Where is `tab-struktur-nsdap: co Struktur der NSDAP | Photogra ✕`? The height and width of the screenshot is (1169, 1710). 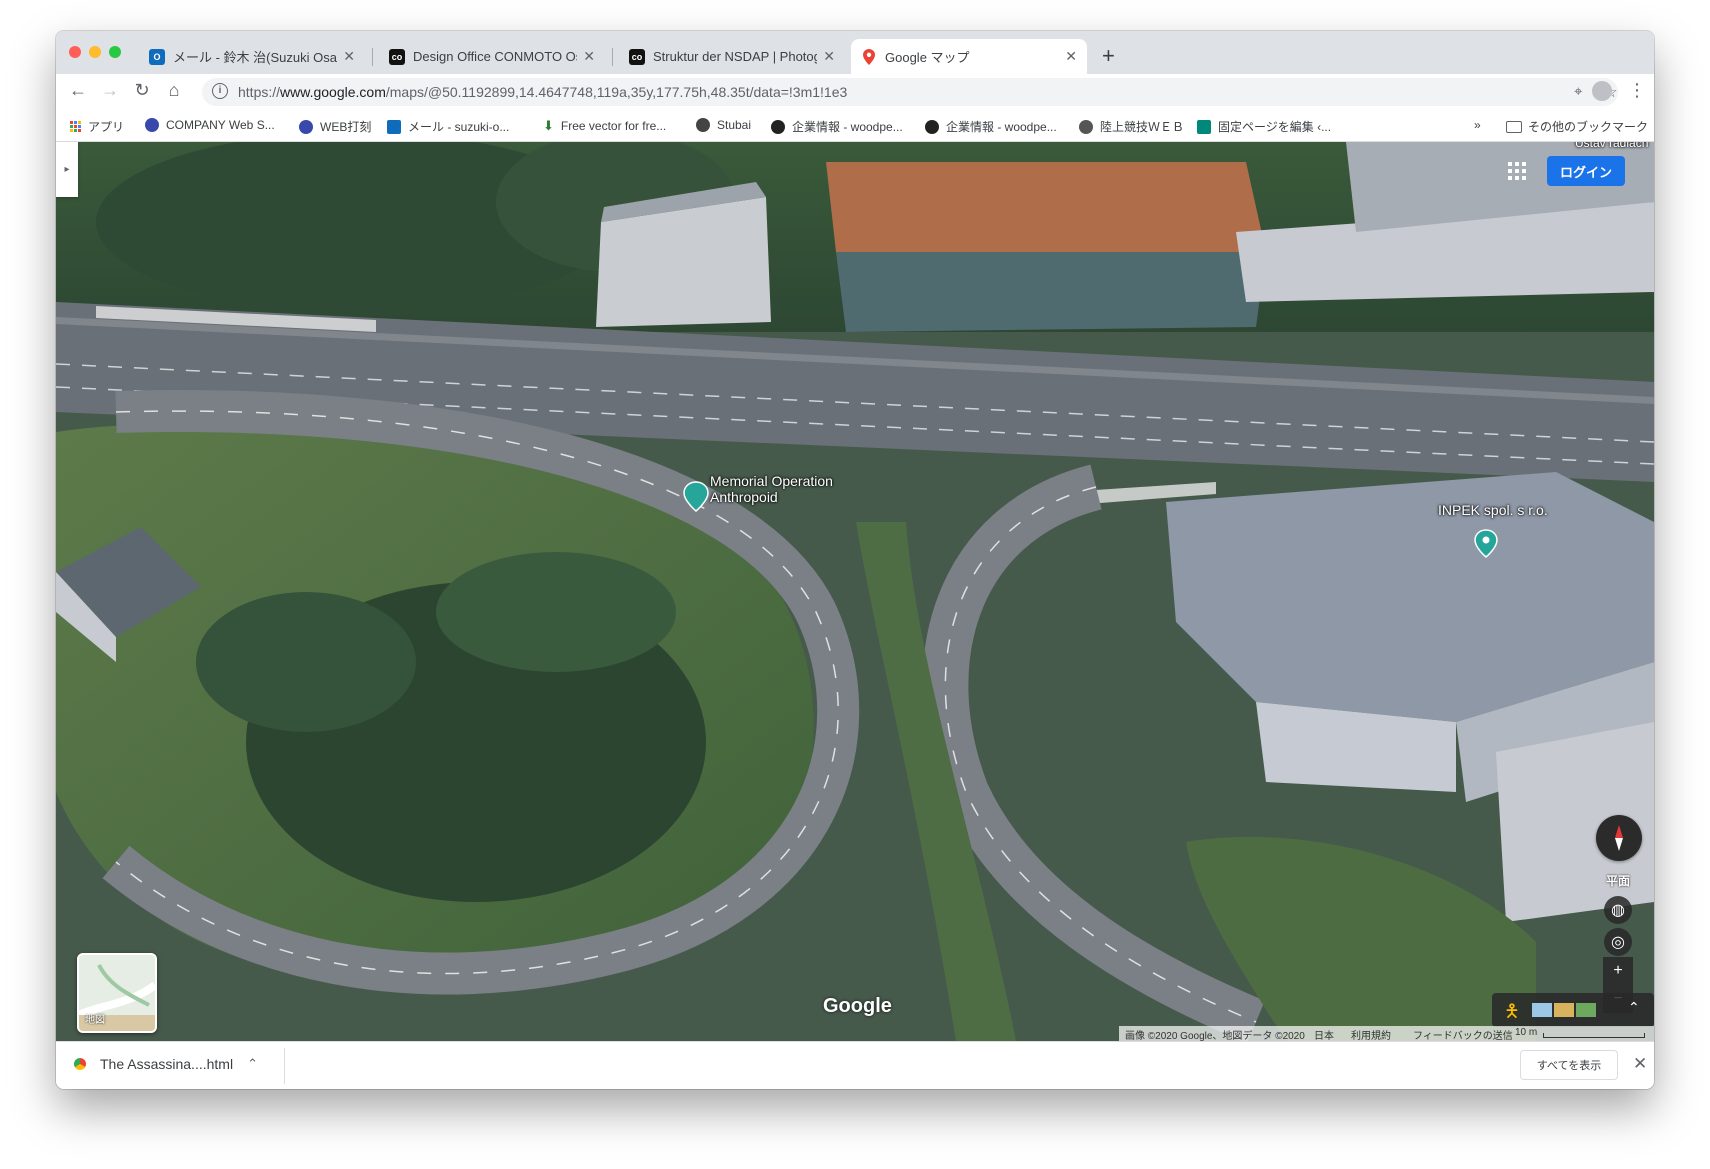 tab-struktur-nsdap: co Struktur der NSDAP | Photogra ✕ is located at coordinates (732, 56).